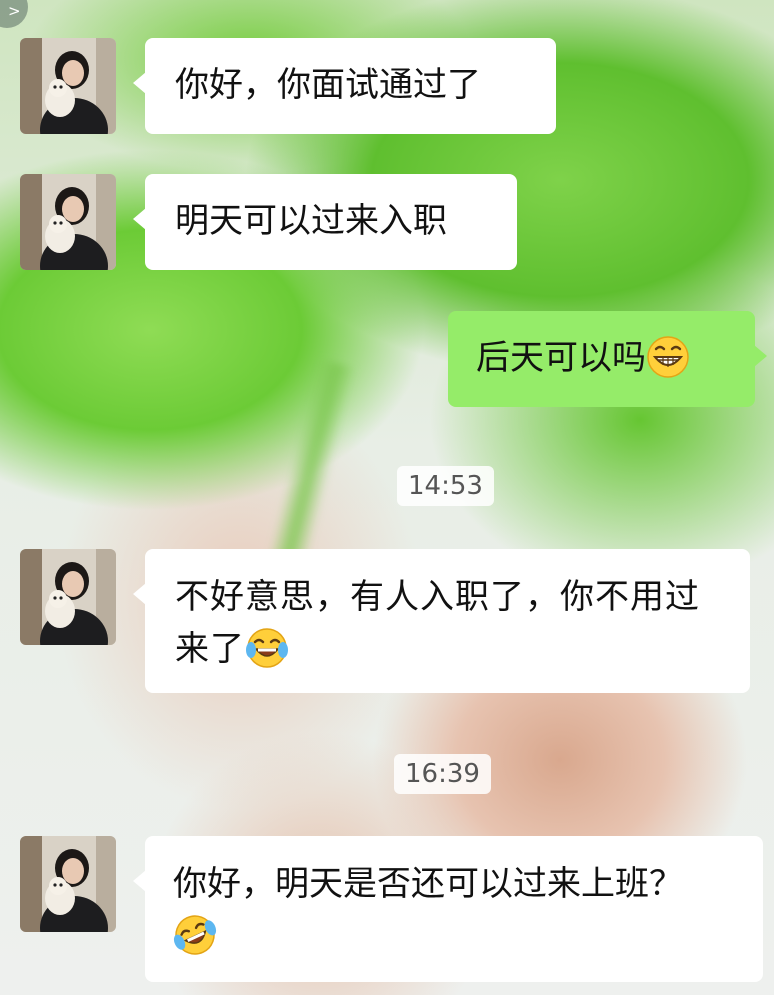 This screenshot has height=995, width=774. What do you see at coordinates (311, 221) in the screenshot?
I see `message-text: 明天可以过来入职` at bounding box center [311, 221].